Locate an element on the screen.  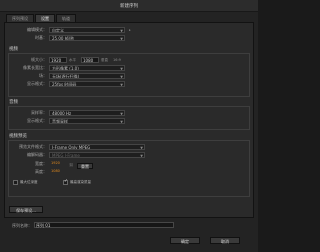
codec-select: MPEG I-Frame ▼ is located at coordinates (97, 155).